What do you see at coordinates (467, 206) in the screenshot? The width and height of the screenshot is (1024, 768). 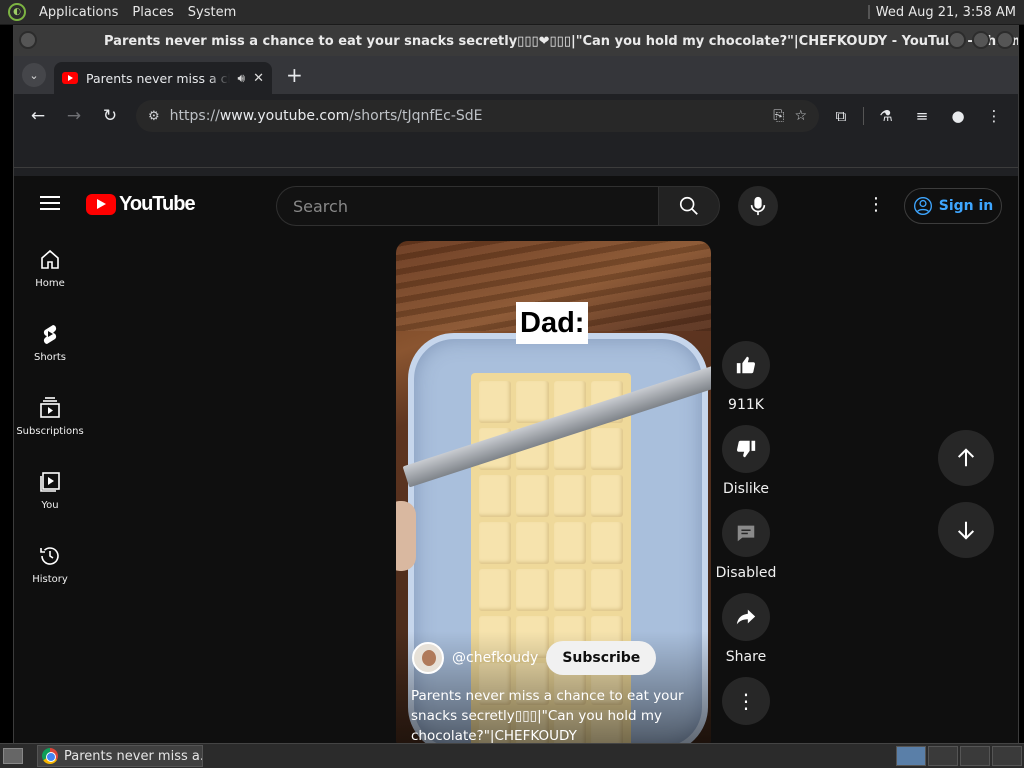 I see `search-input: Search` at bounding box center [467, 206].